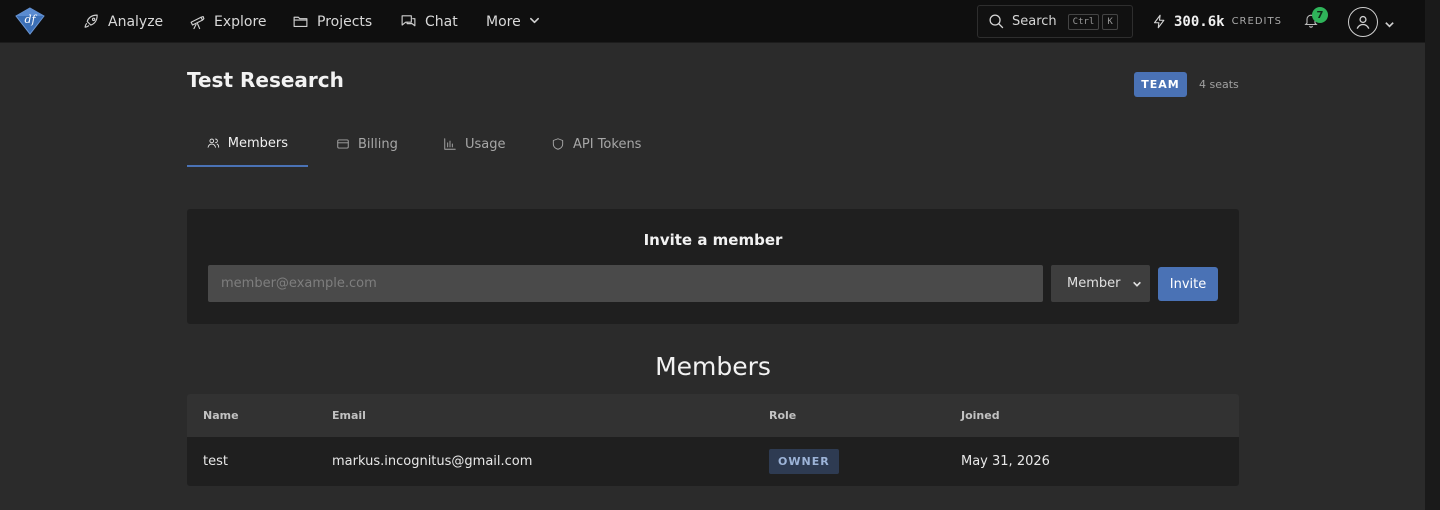 The height and width of the screenshot is (510, 1440). Describe the element at coordinates (485, 144) in the screenshot. I see `tab-usage-label: Usage` at that location.